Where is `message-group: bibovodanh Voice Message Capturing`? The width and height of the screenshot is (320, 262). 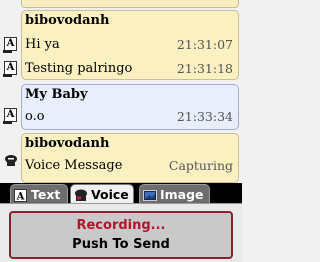 message-group: bibovodanh Voice Message Capturing is located at coordinates (130, 158).